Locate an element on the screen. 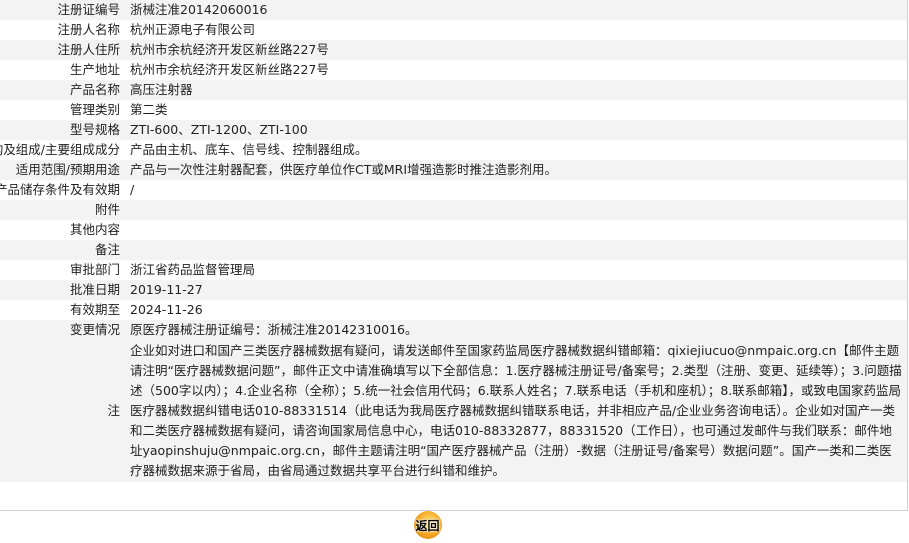  row-approval-date: 批准日期 2019-11-27 is located at coordinates (453, 290).